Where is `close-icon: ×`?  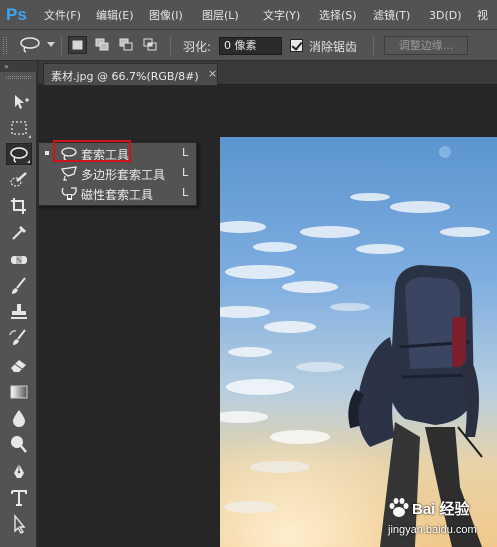 close-icon: × is located at coordinates (212, 73).